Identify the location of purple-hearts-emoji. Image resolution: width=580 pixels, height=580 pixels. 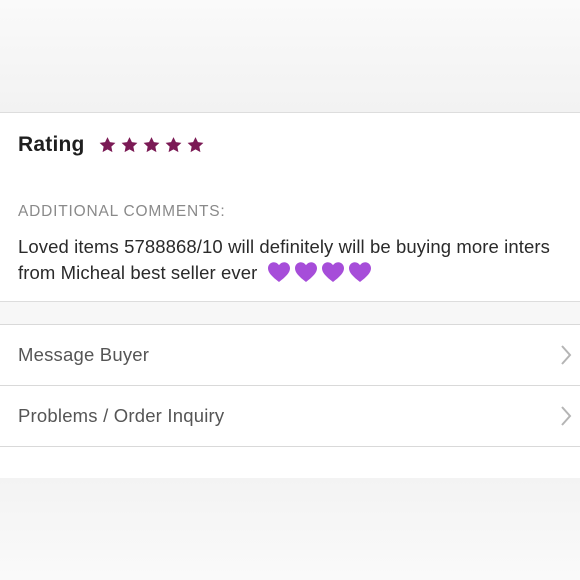
(319, 272).